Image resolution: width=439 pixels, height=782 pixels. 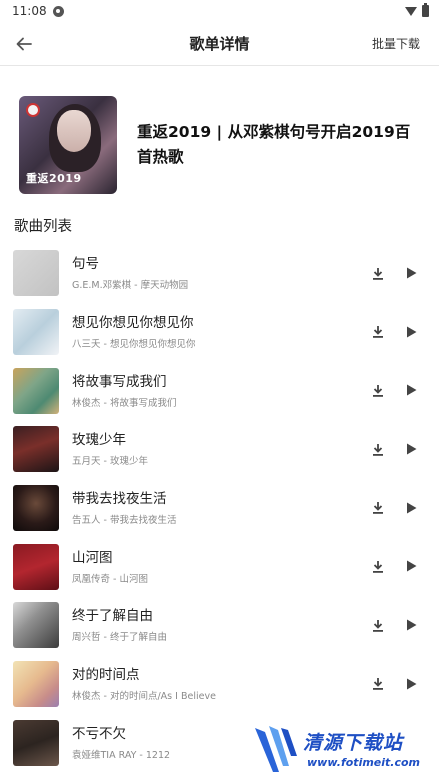 I want to click on song-row: 对的时间点 林俊杰 - 对的时间点/As I Believe, so click(x=219, y=684).